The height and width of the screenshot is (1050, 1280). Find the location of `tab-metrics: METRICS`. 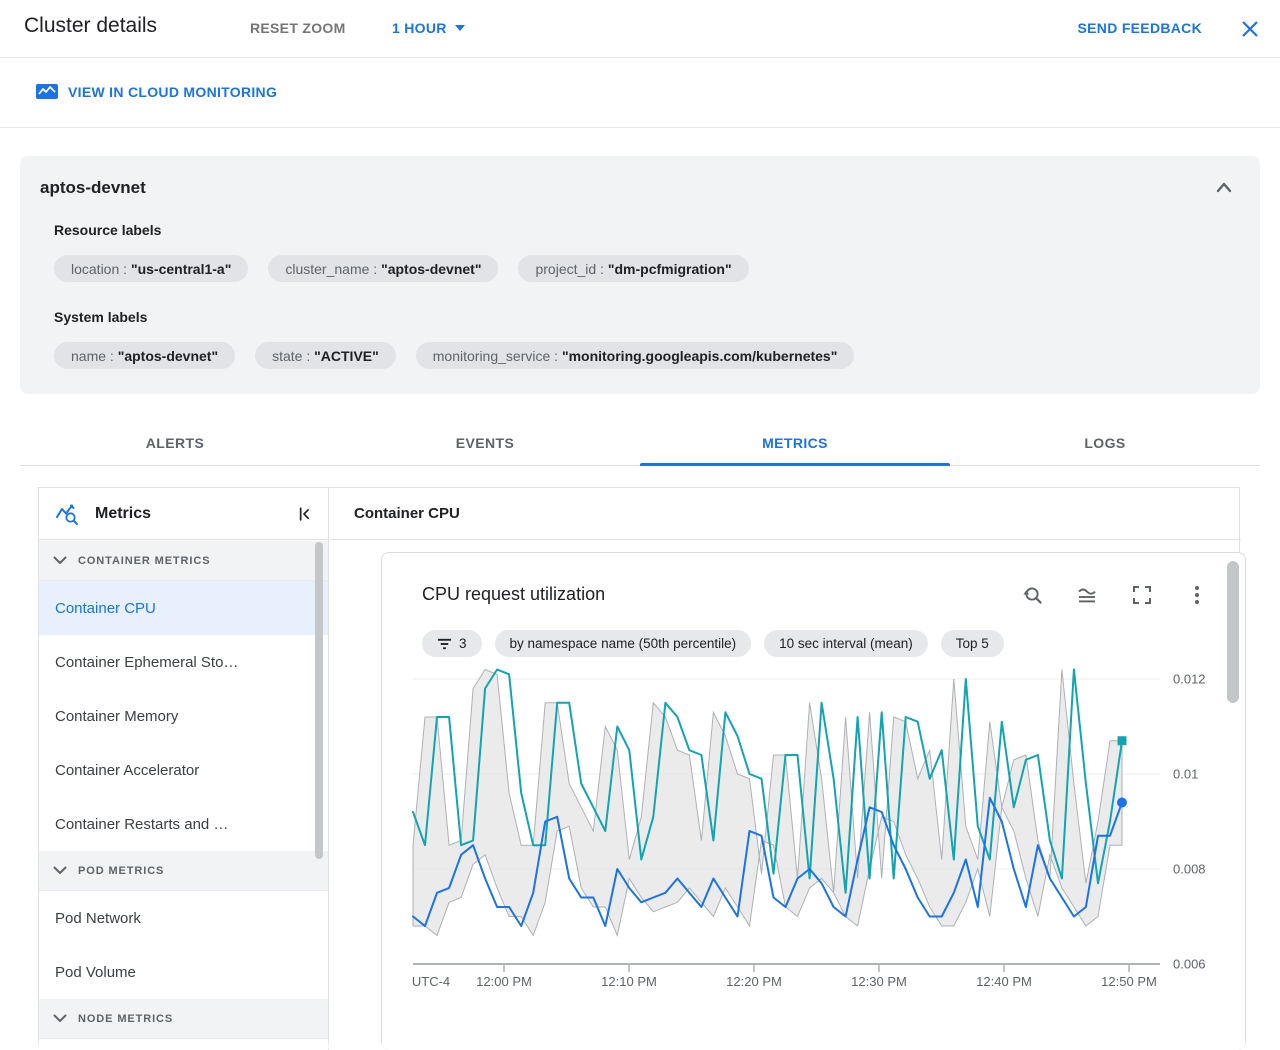

tab-metrics: METRICS is located at coordinates (795, 442).